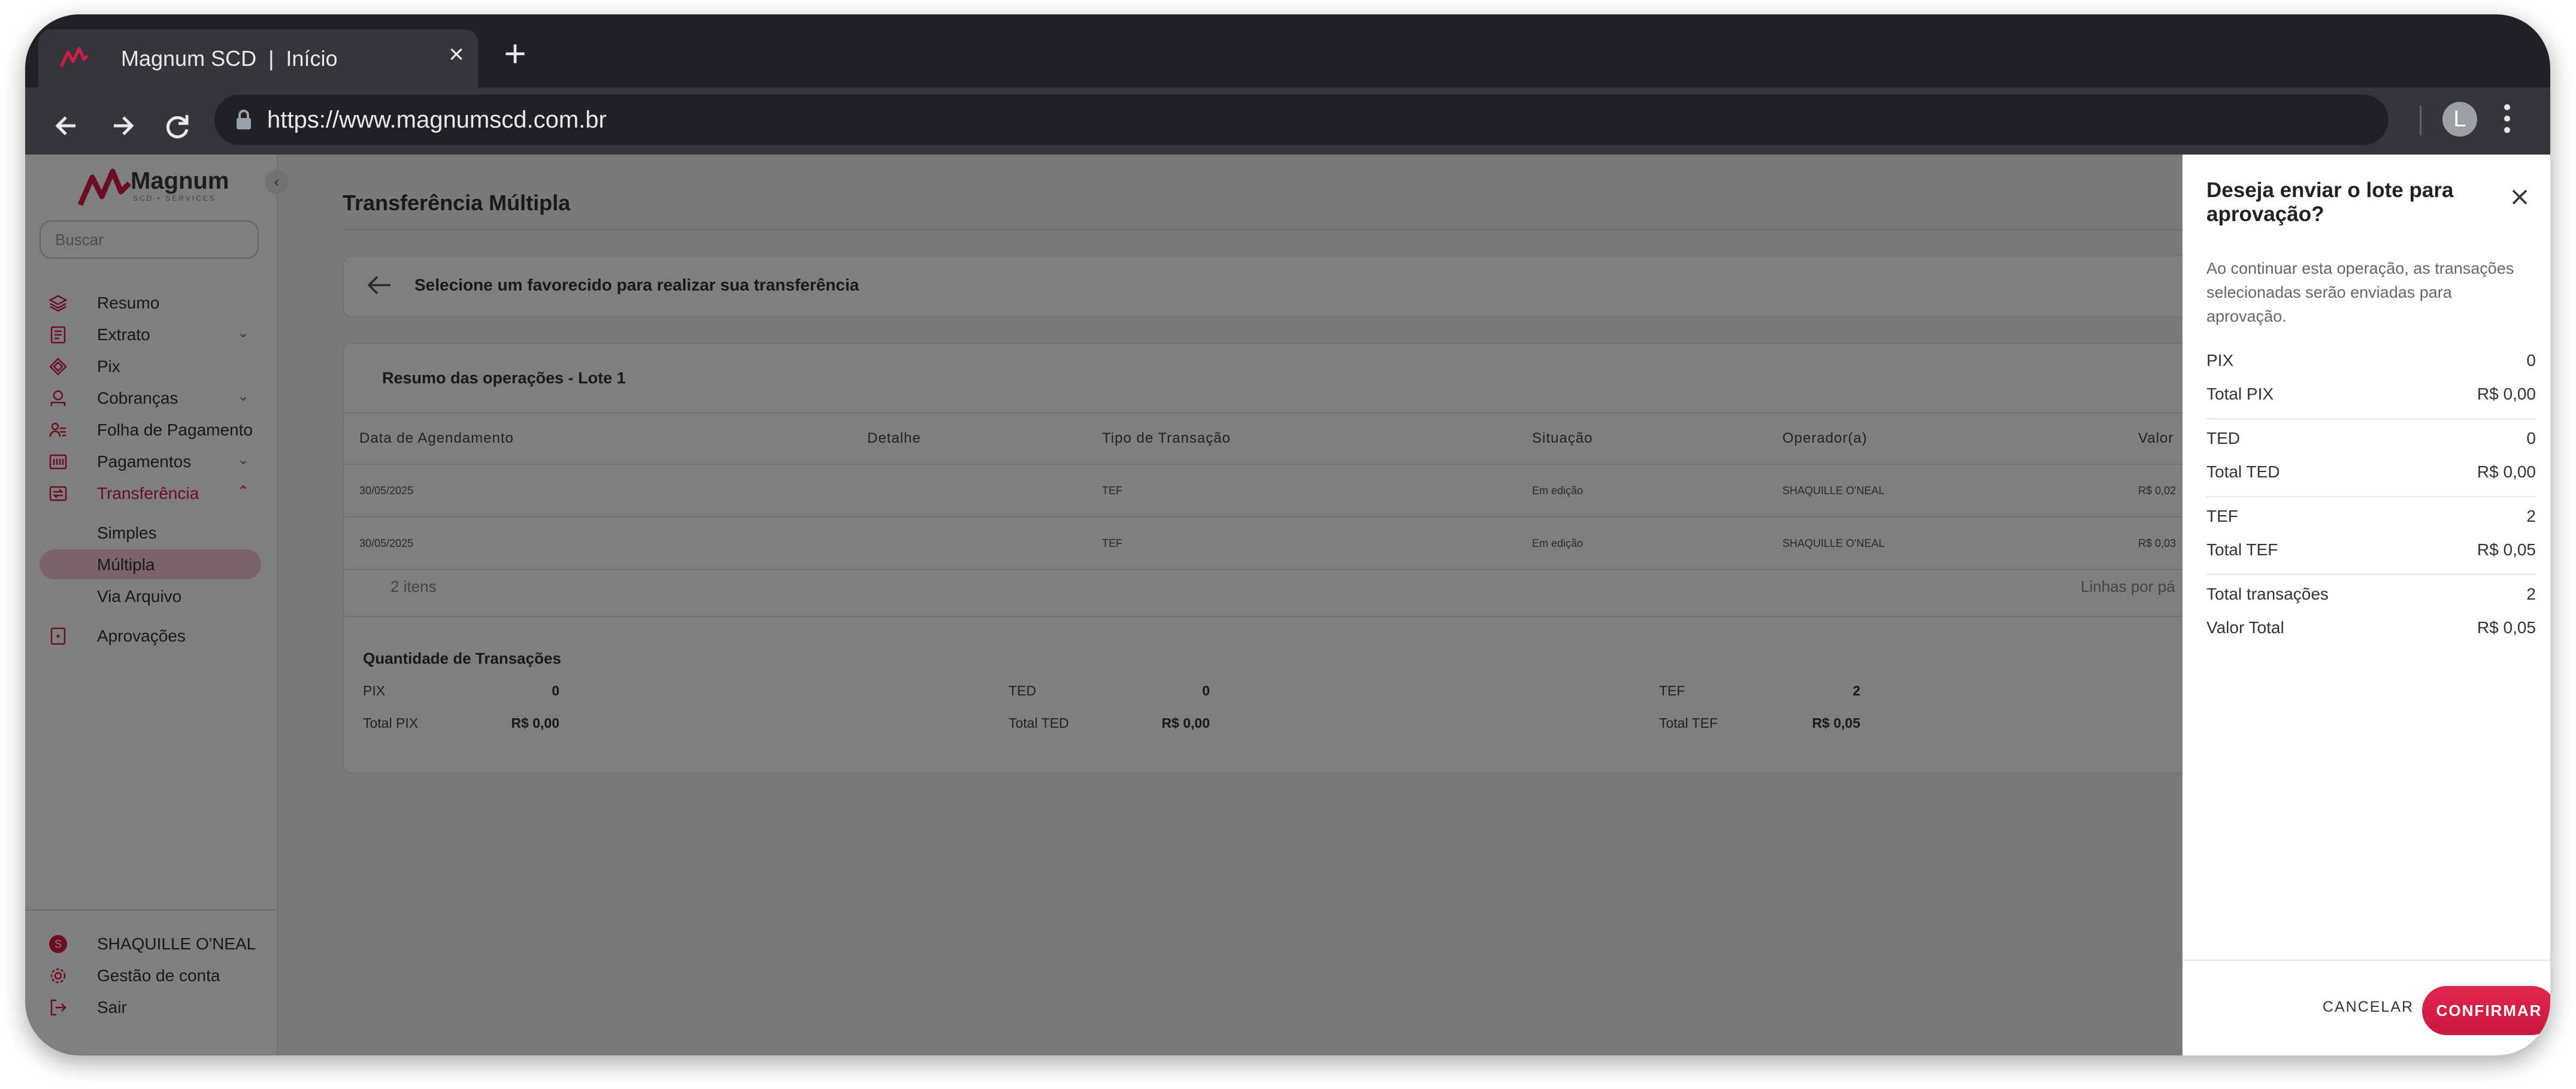  What do you see at coordinates (244, 119) in the screenshot?
I see `lock-icon` at bounding box center [244, 119].